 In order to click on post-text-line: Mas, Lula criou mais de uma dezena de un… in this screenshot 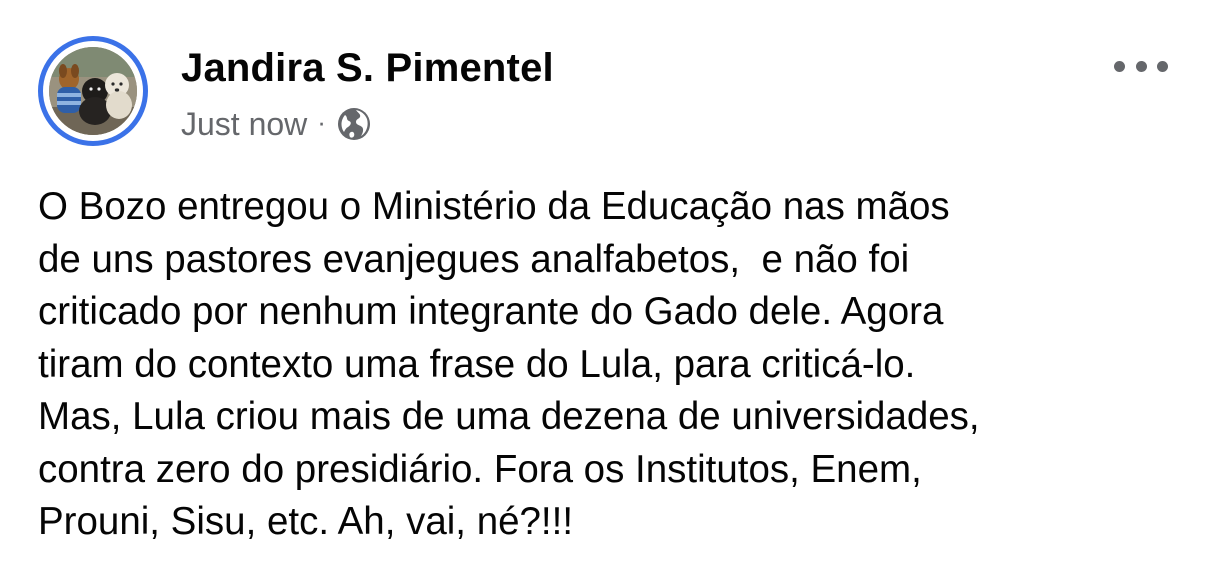, I will do `click(509, 416)`.